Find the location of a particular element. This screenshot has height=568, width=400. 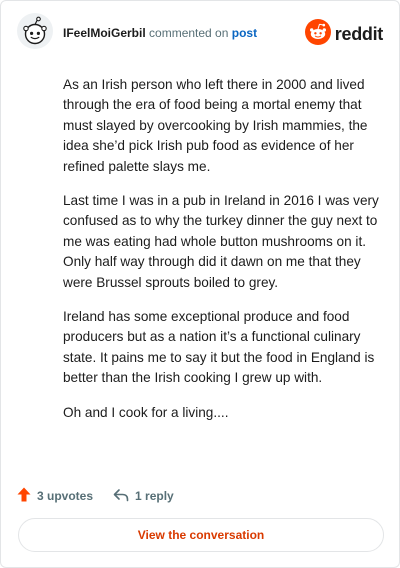

reddit-logo-icon is located at coordinates (317, 34).